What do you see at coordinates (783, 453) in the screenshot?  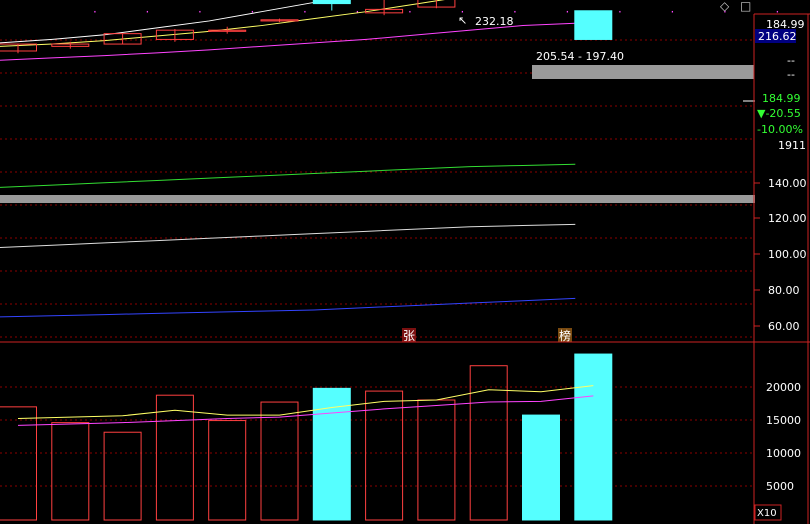 I see `volume-tick-label: 10000` at bounding box center [783, 453].